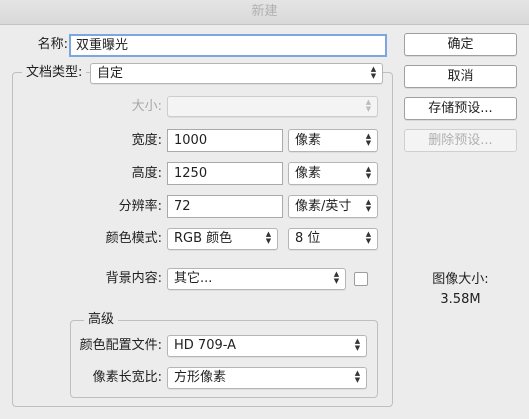 Image resolution: width=529 pixels, height=419 pixels. Describe the element at coordinates (323, 206) in the screenshot. I see `resolution-unit-value: 像素/英寸` at that location.